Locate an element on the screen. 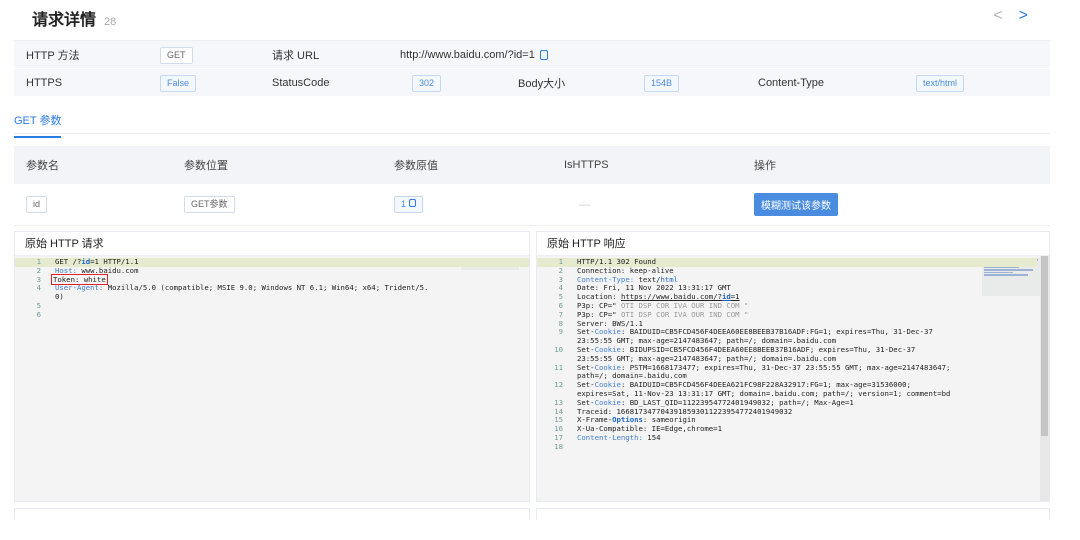  next-arrow-icon: > is located at coordinates (1023, 16).